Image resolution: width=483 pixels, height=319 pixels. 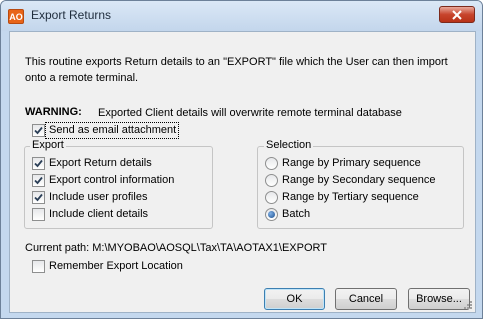 I want to click on intro-text-line2: onto a remote terminal., so click(x=82, y=78).